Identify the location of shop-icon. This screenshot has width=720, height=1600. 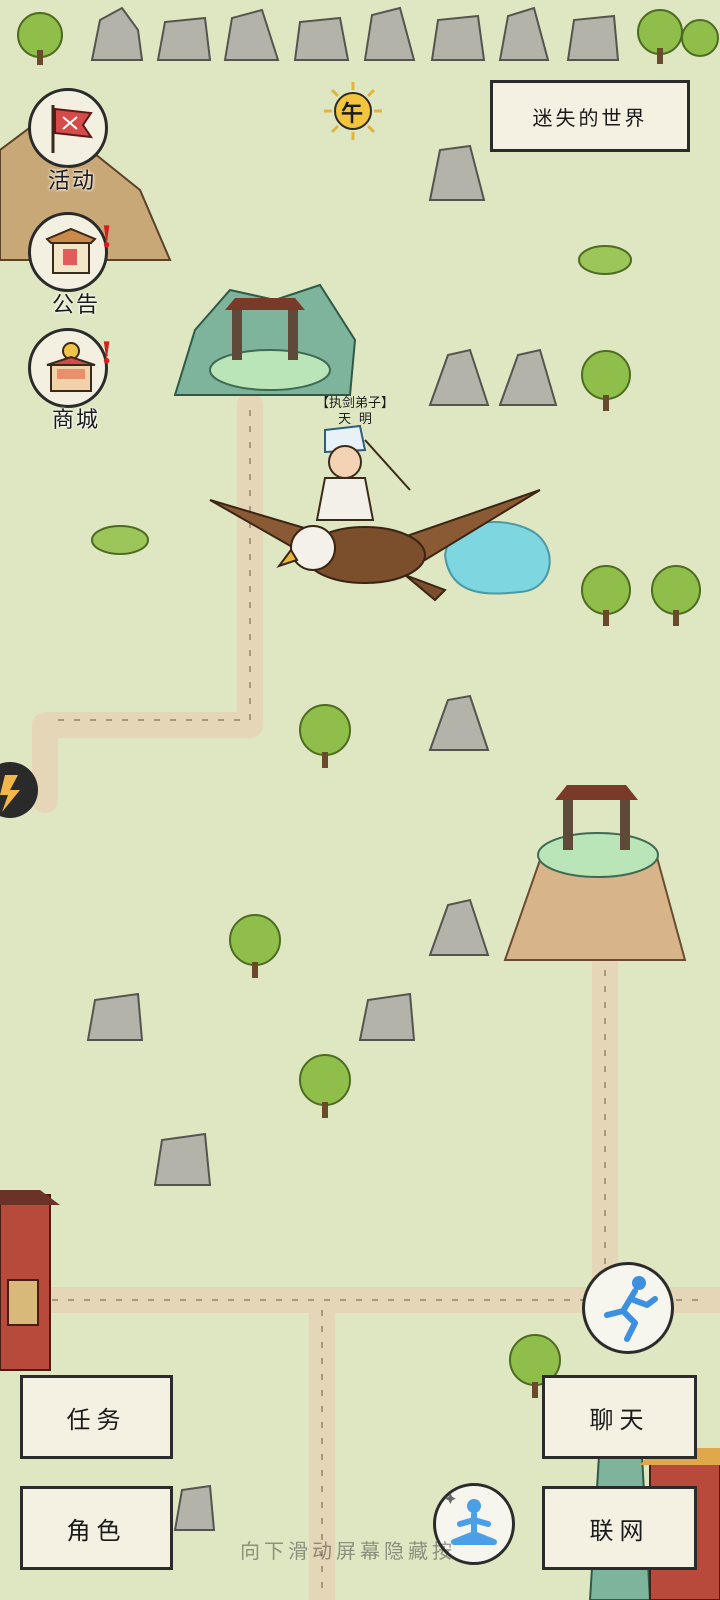
(71, 367).